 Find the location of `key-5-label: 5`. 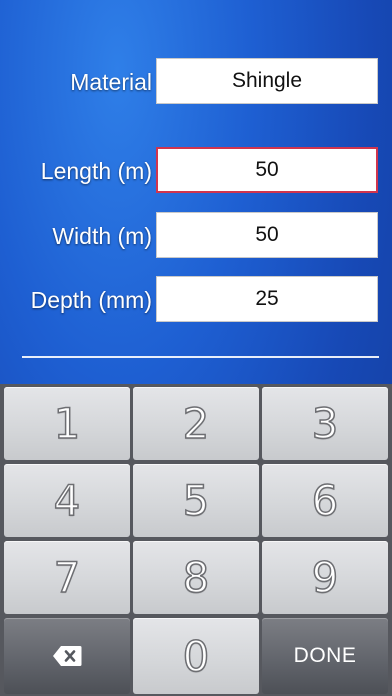

key-5-label: 5 is located at coordinates (196, 500).